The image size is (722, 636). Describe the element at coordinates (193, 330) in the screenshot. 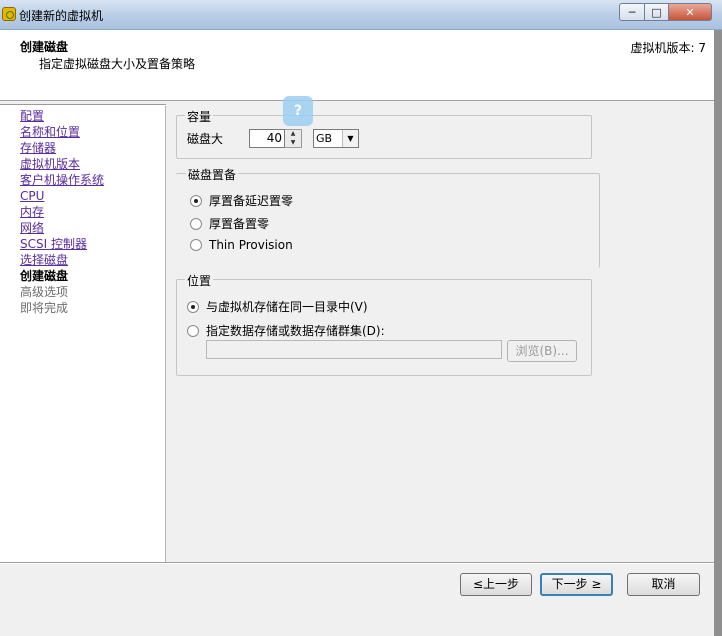

I see `location-specify-radio` at that location.